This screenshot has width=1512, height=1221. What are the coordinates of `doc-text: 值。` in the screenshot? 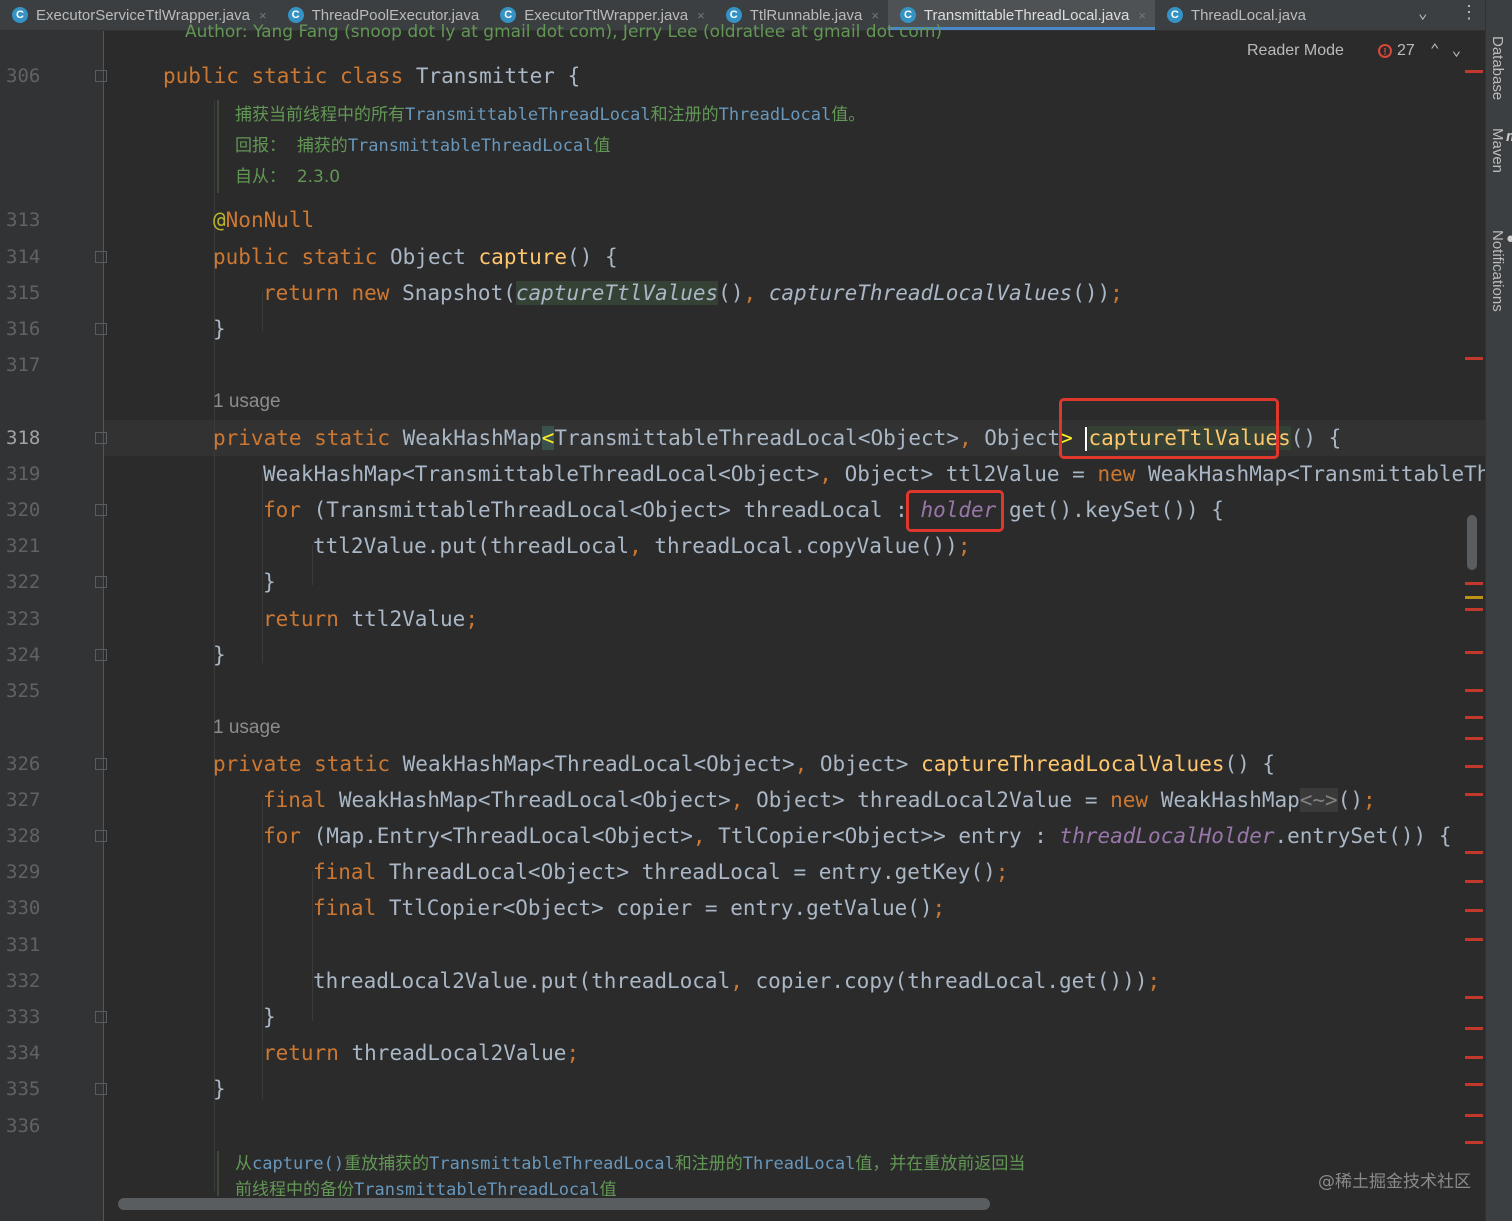 It's located at (848, 115).